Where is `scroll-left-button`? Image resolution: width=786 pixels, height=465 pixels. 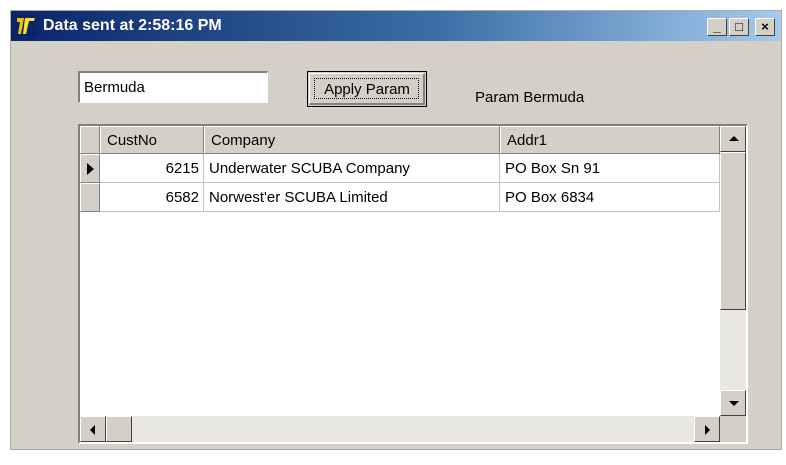 scroll-left-button is located at coordinates (93, 429).